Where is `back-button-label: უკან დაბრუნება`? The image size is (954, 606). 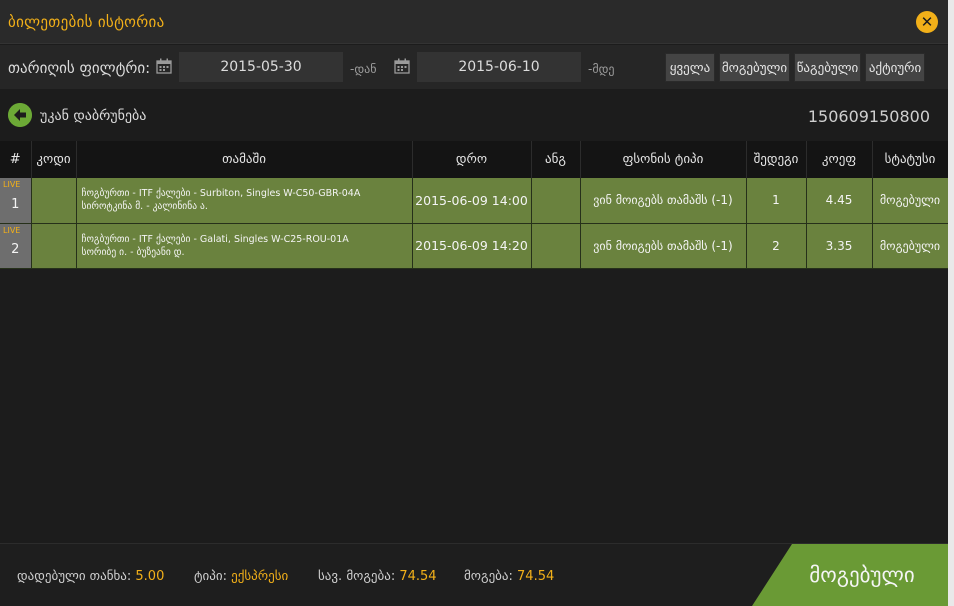
back-button-label: უკან დაბრუნება is located at coordinates (93, 116).